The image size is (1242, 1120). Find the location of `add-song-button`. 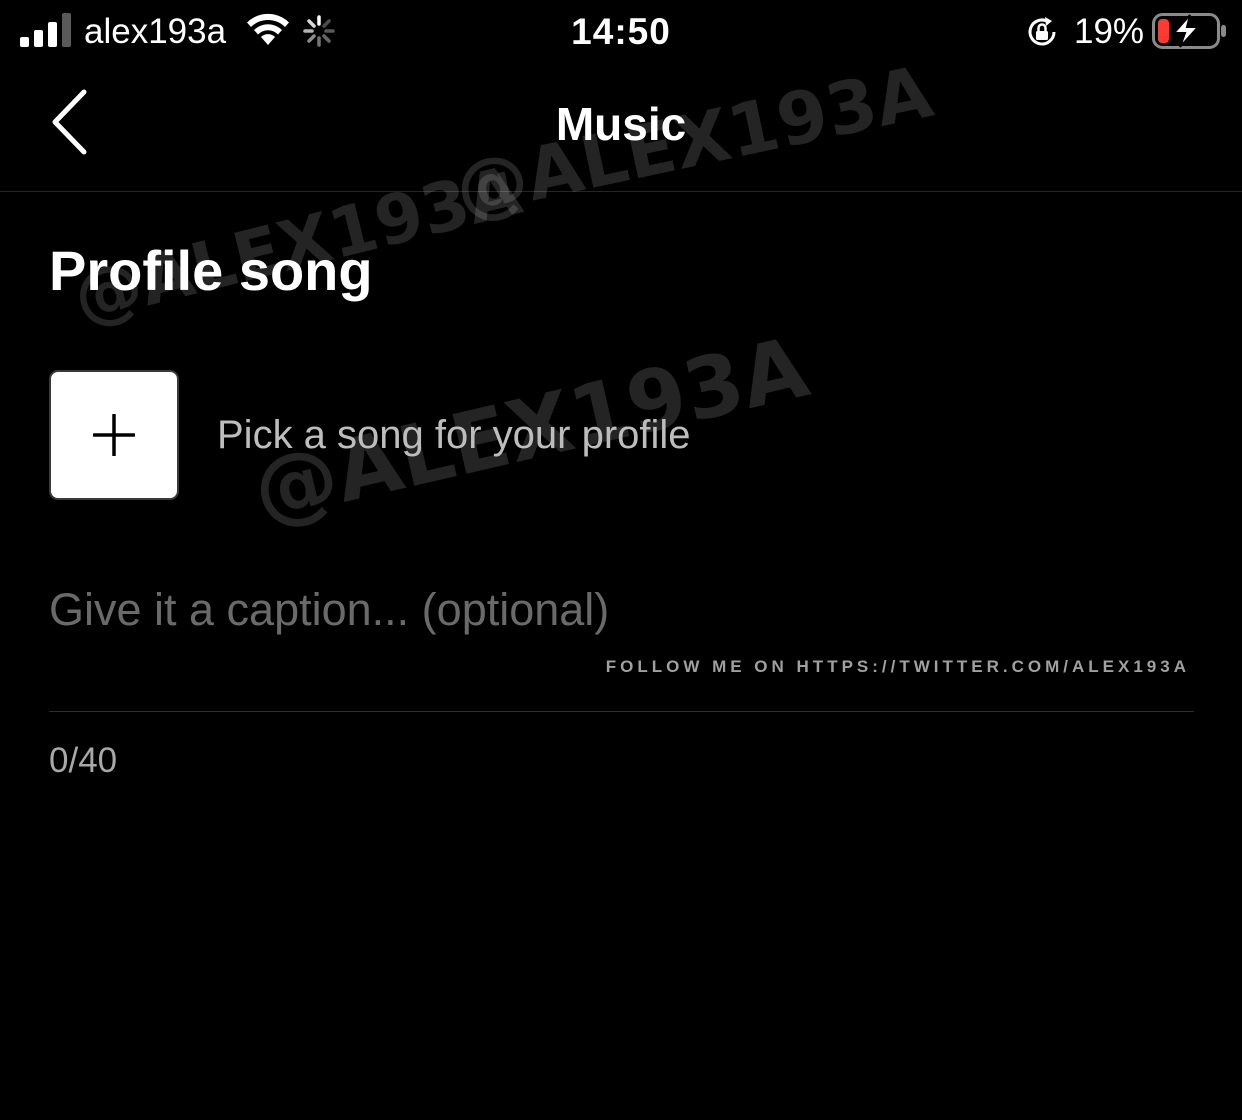

add-song-button is located at coordinates (114, 435).